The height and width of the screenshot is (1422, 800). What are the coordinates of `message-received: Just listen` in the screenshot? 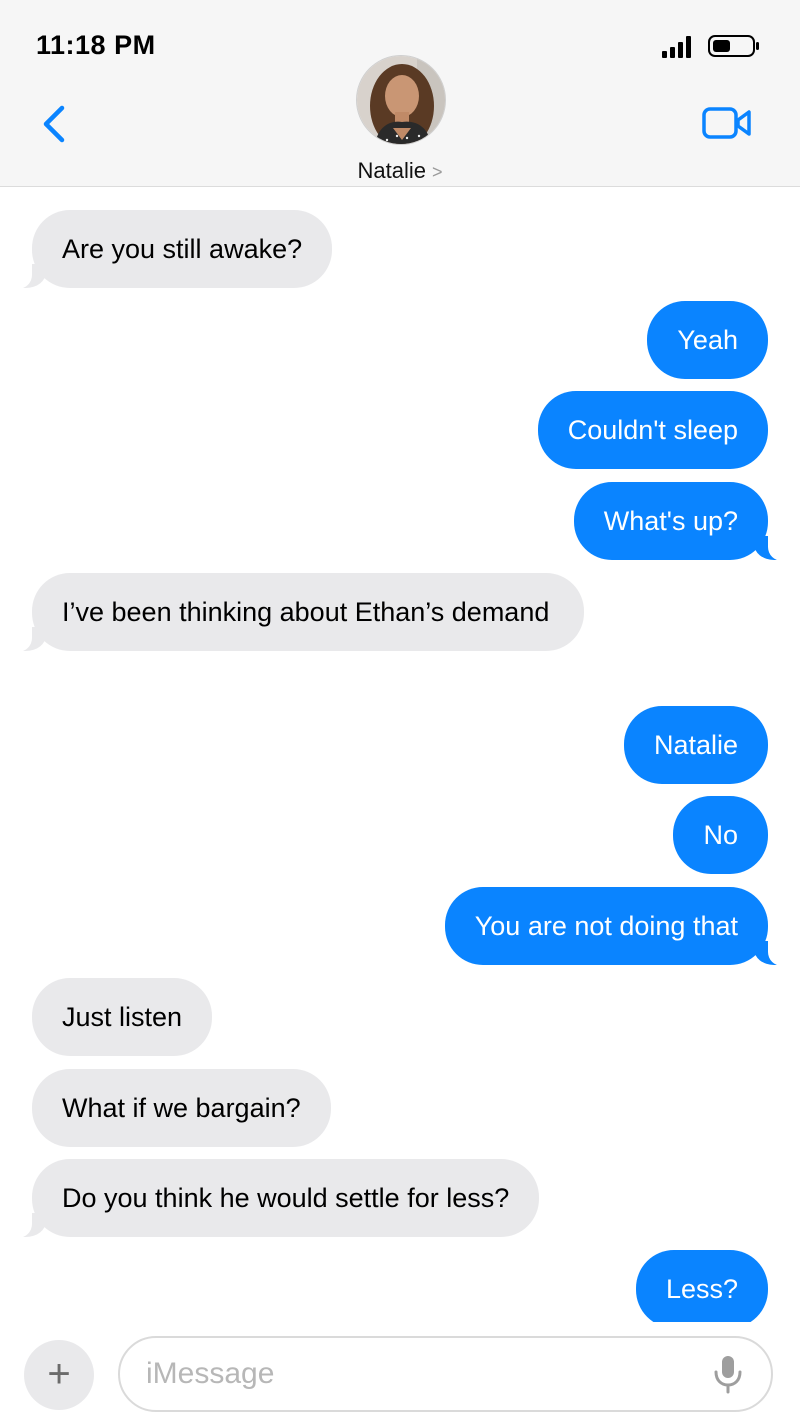 It's located at (122, 1017).